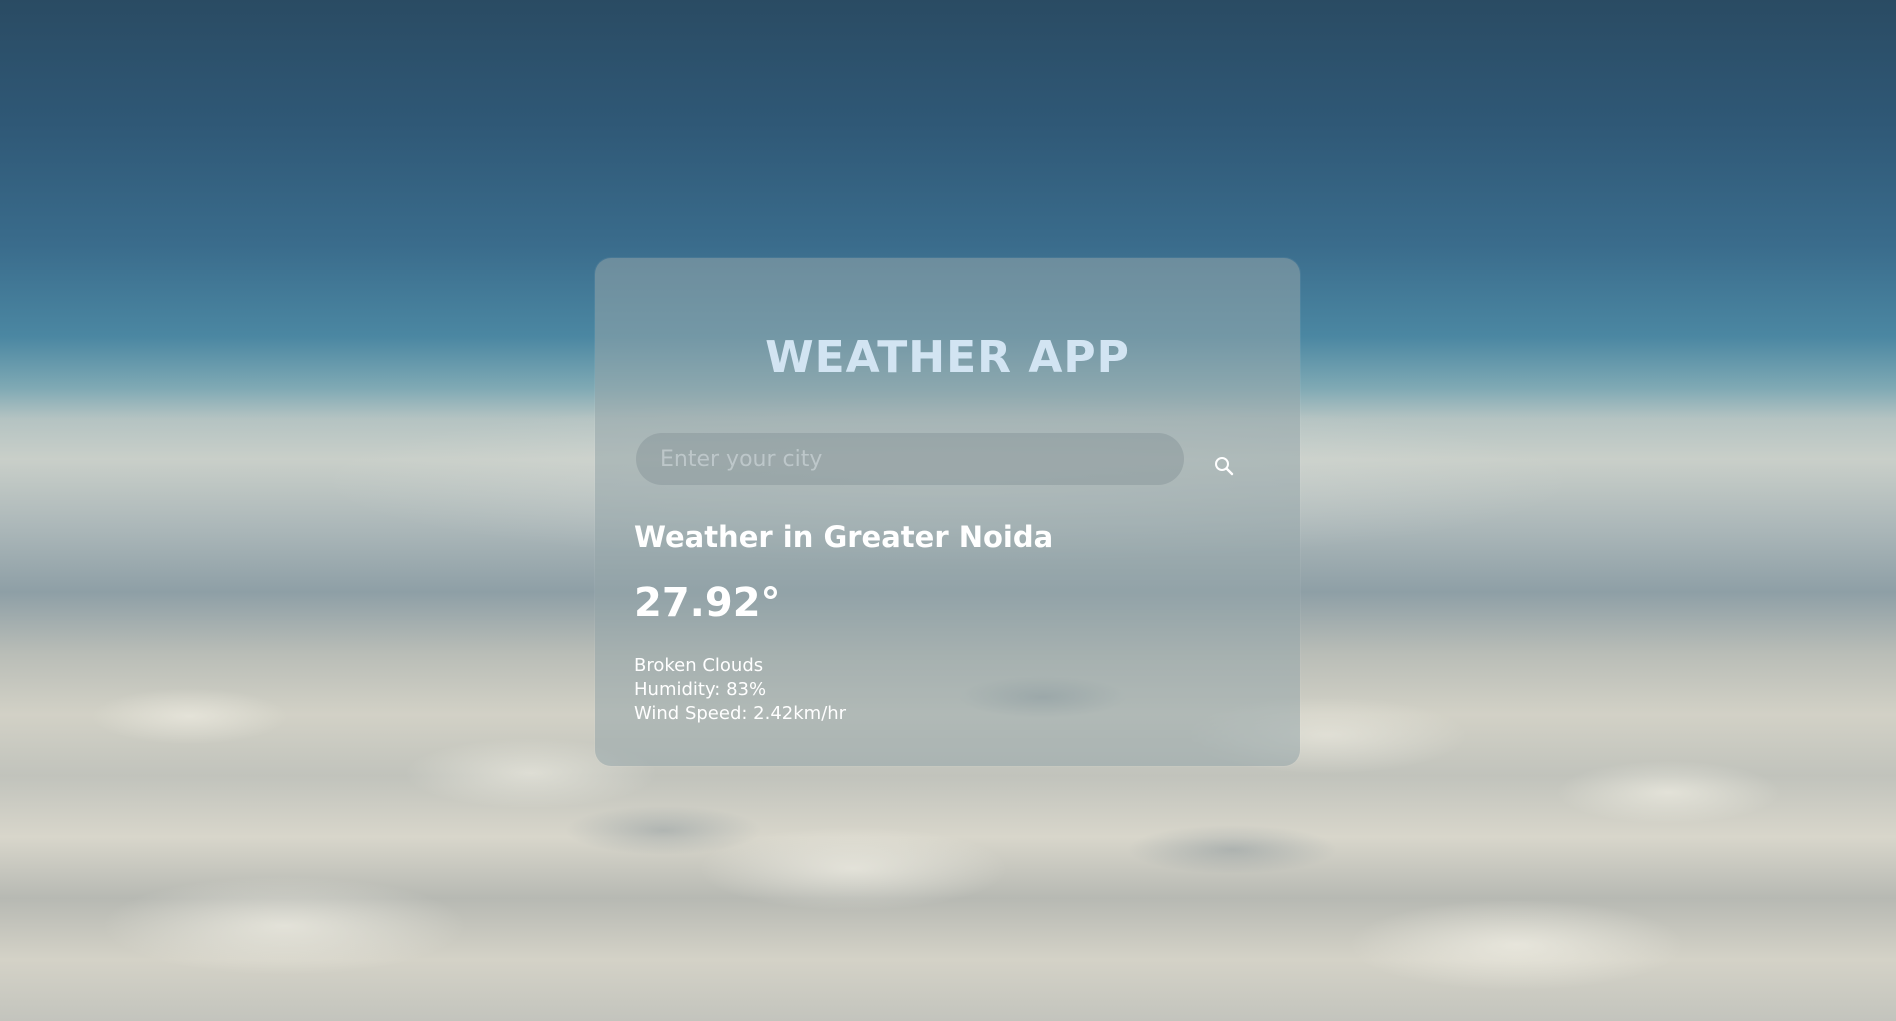  I want to click on search-icon, so click(1224, 466).